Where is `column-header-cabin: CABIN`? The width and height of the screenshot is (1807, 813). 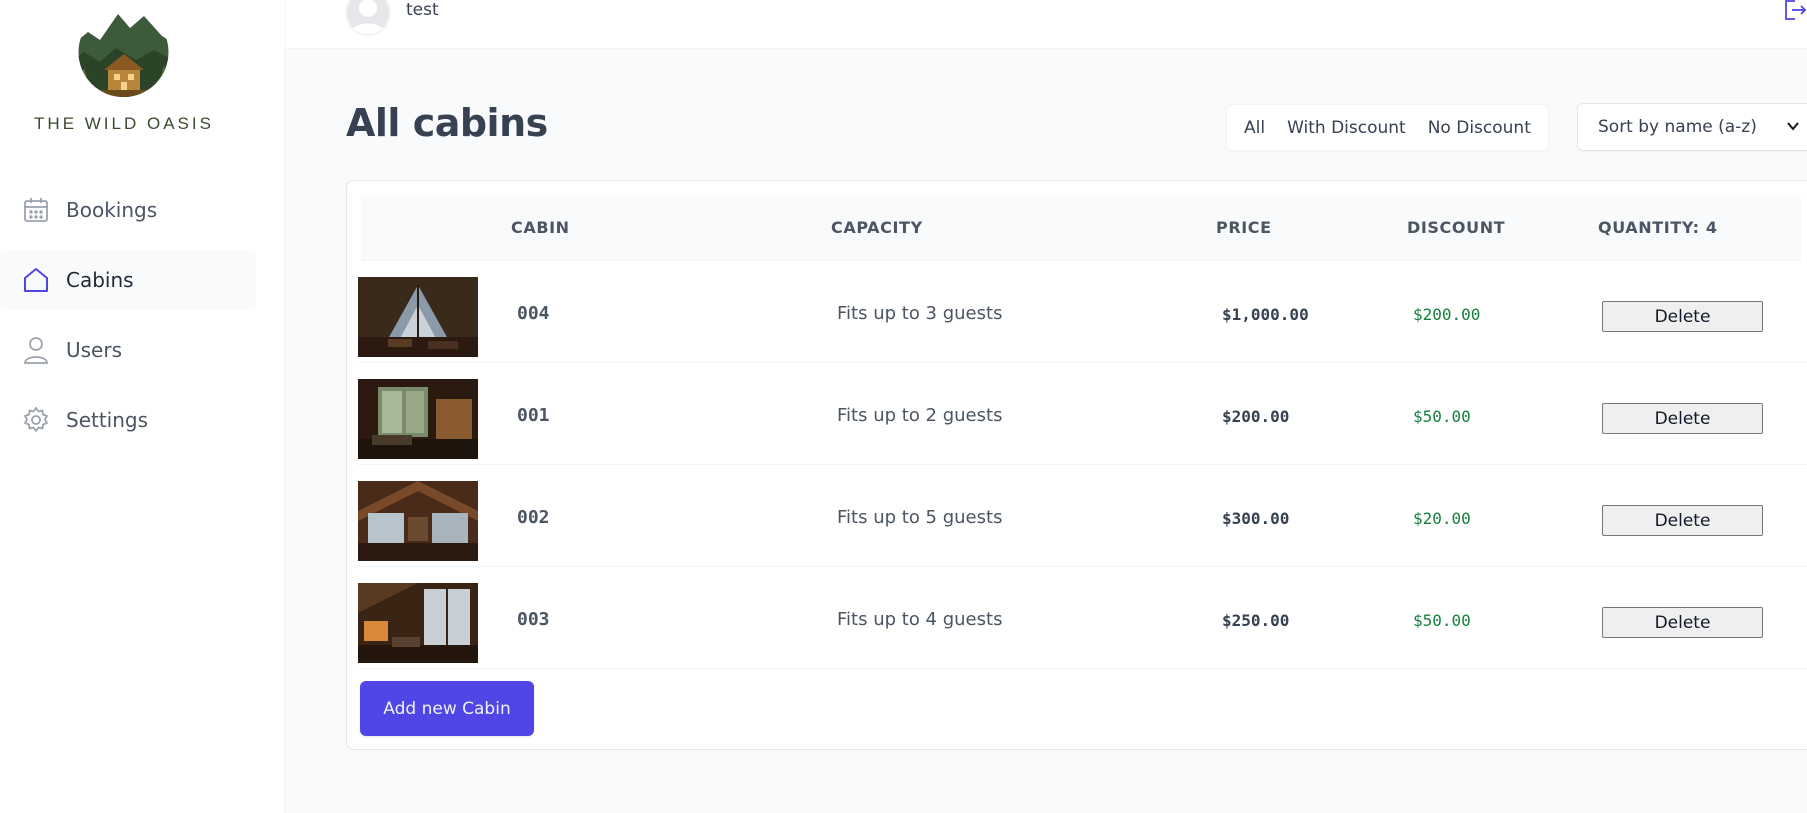
column-header-cabin: CABIN is located at coordinates (540, 227).